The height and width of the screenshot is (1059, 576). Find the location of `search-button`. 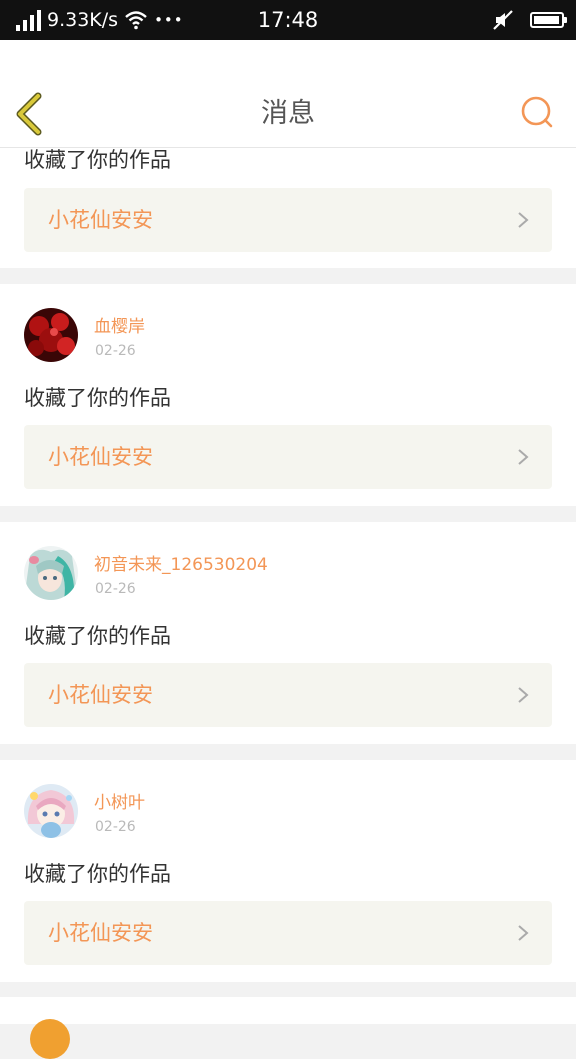

search-button is located at coordinates (537, 112).